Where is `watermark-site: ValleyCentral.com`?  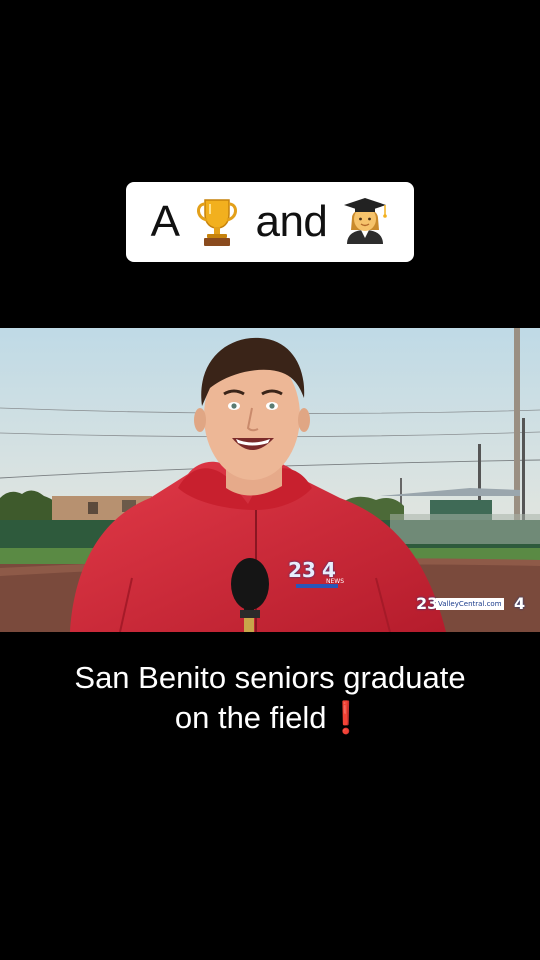
watermark-site: ValleyCentral.com is located at coordinates (470, 604).